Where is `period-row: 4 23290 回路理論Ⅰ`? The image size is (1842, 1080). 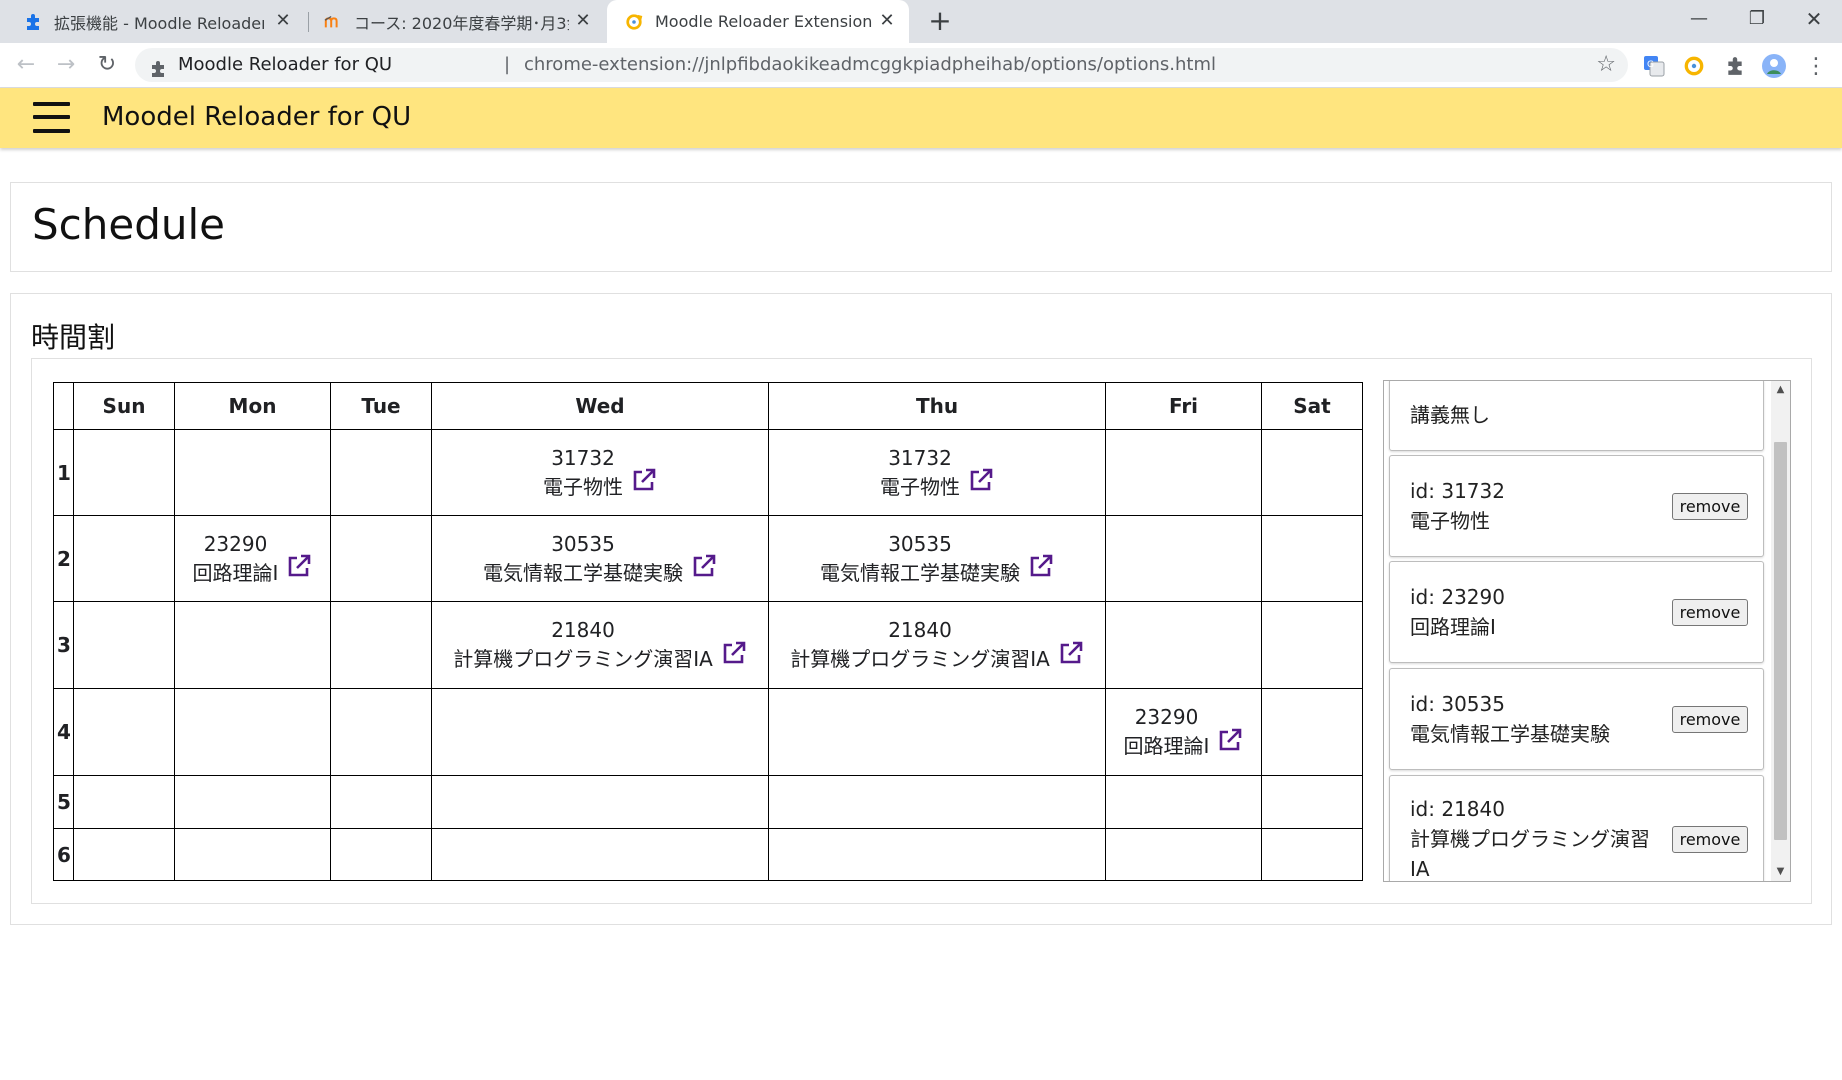 period-row: 4 23290 回路理論Ⅰ is located at coordinates (708, 732).